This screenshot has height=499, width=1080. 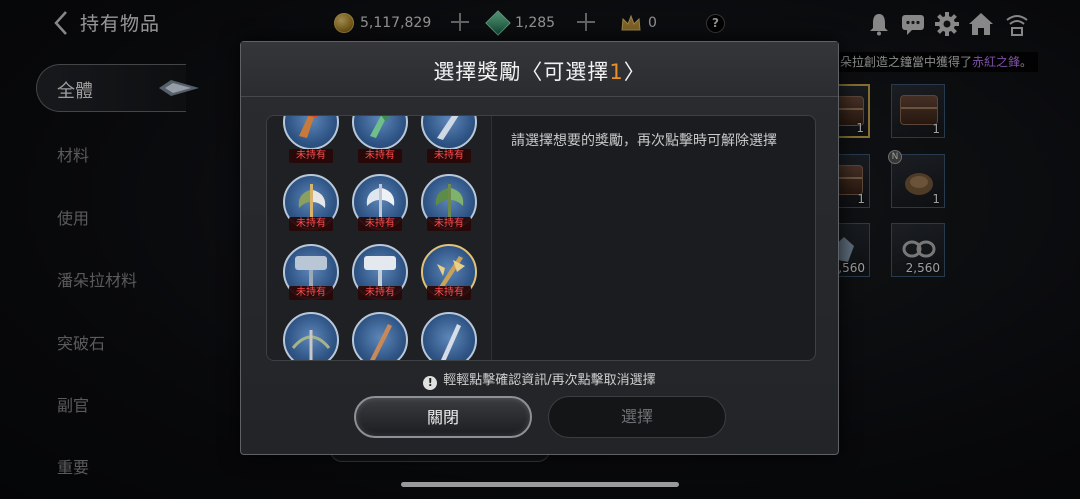 I want to click on dialog-title: 選擇獎勵〈可選擇1〉, so click(x=539, y=72).